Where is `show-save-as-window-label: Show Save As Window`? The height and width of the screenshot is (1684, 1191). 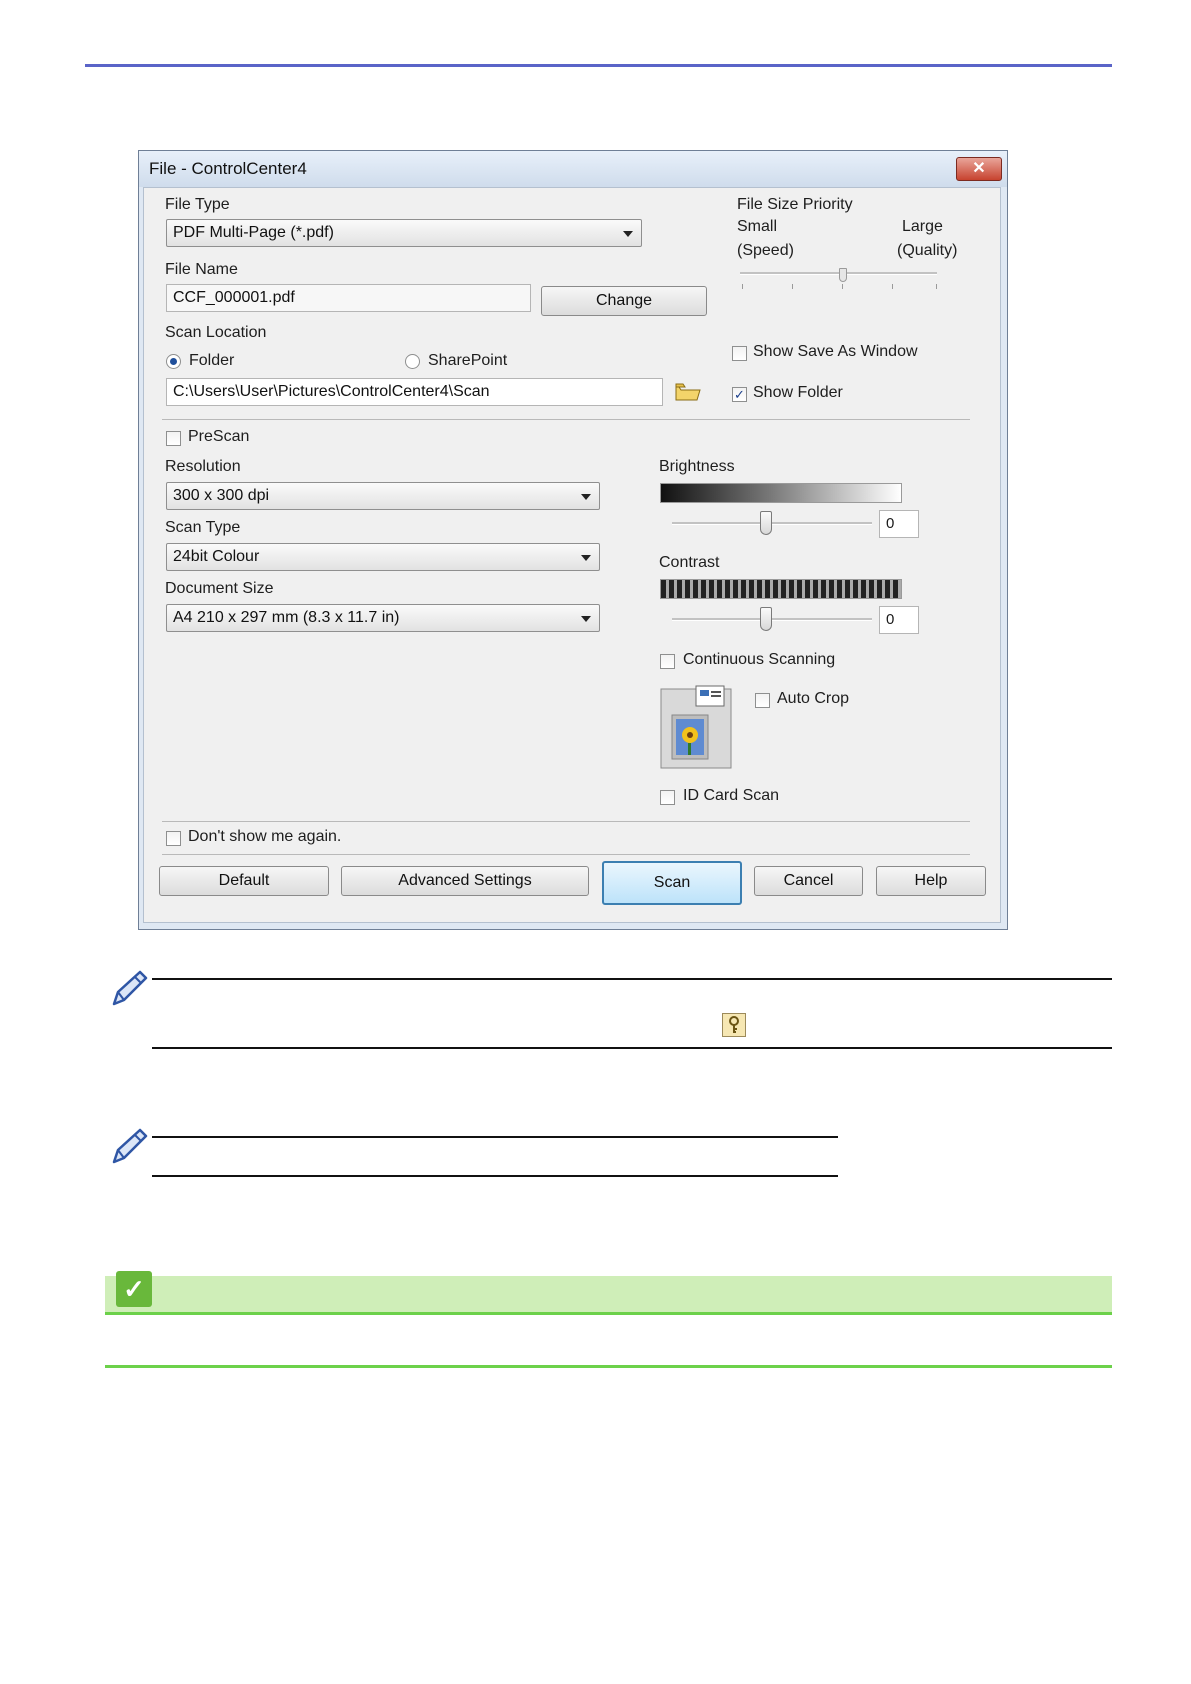
show-save-as-window-label: Show Save As Window is located at coordinates (835, 351).